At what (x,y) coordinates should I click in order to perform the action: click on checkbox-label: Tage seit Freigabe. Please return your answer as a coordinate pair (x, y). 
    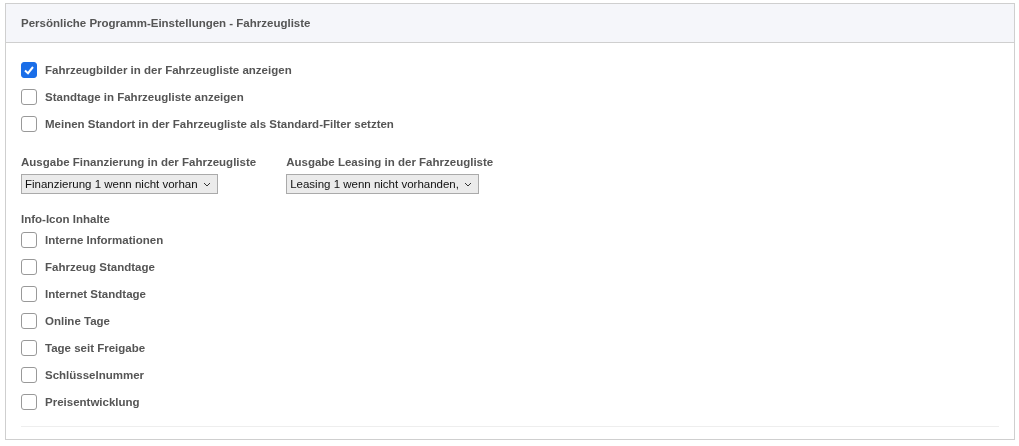
    Looking at the image, I should click on (95, 348).